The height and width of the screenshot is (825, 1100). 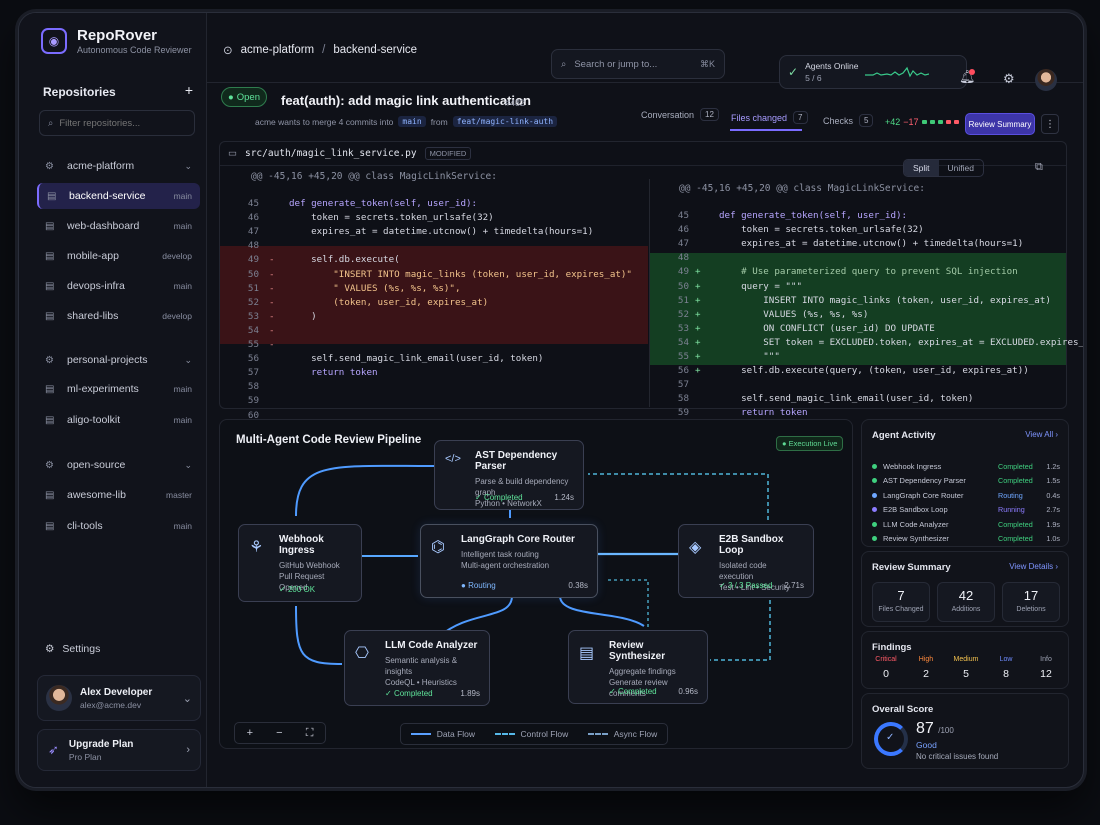 I want to click on activity-row: LLM Code Analyzer Completed 1.9s, so click(x=966, y=524).